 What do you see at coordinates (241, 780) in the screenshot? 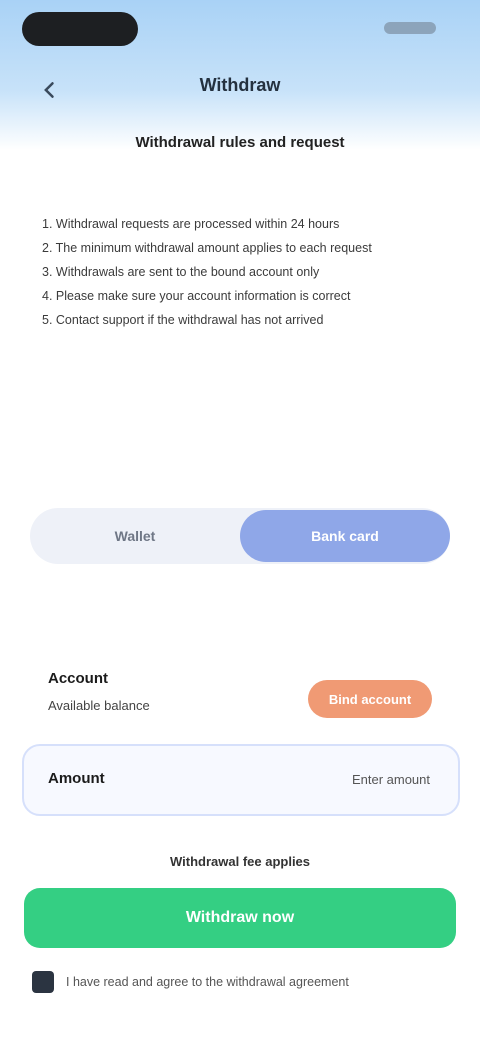
I see `amount-field: Amount Enter amount` at bounding box center [241, 780].